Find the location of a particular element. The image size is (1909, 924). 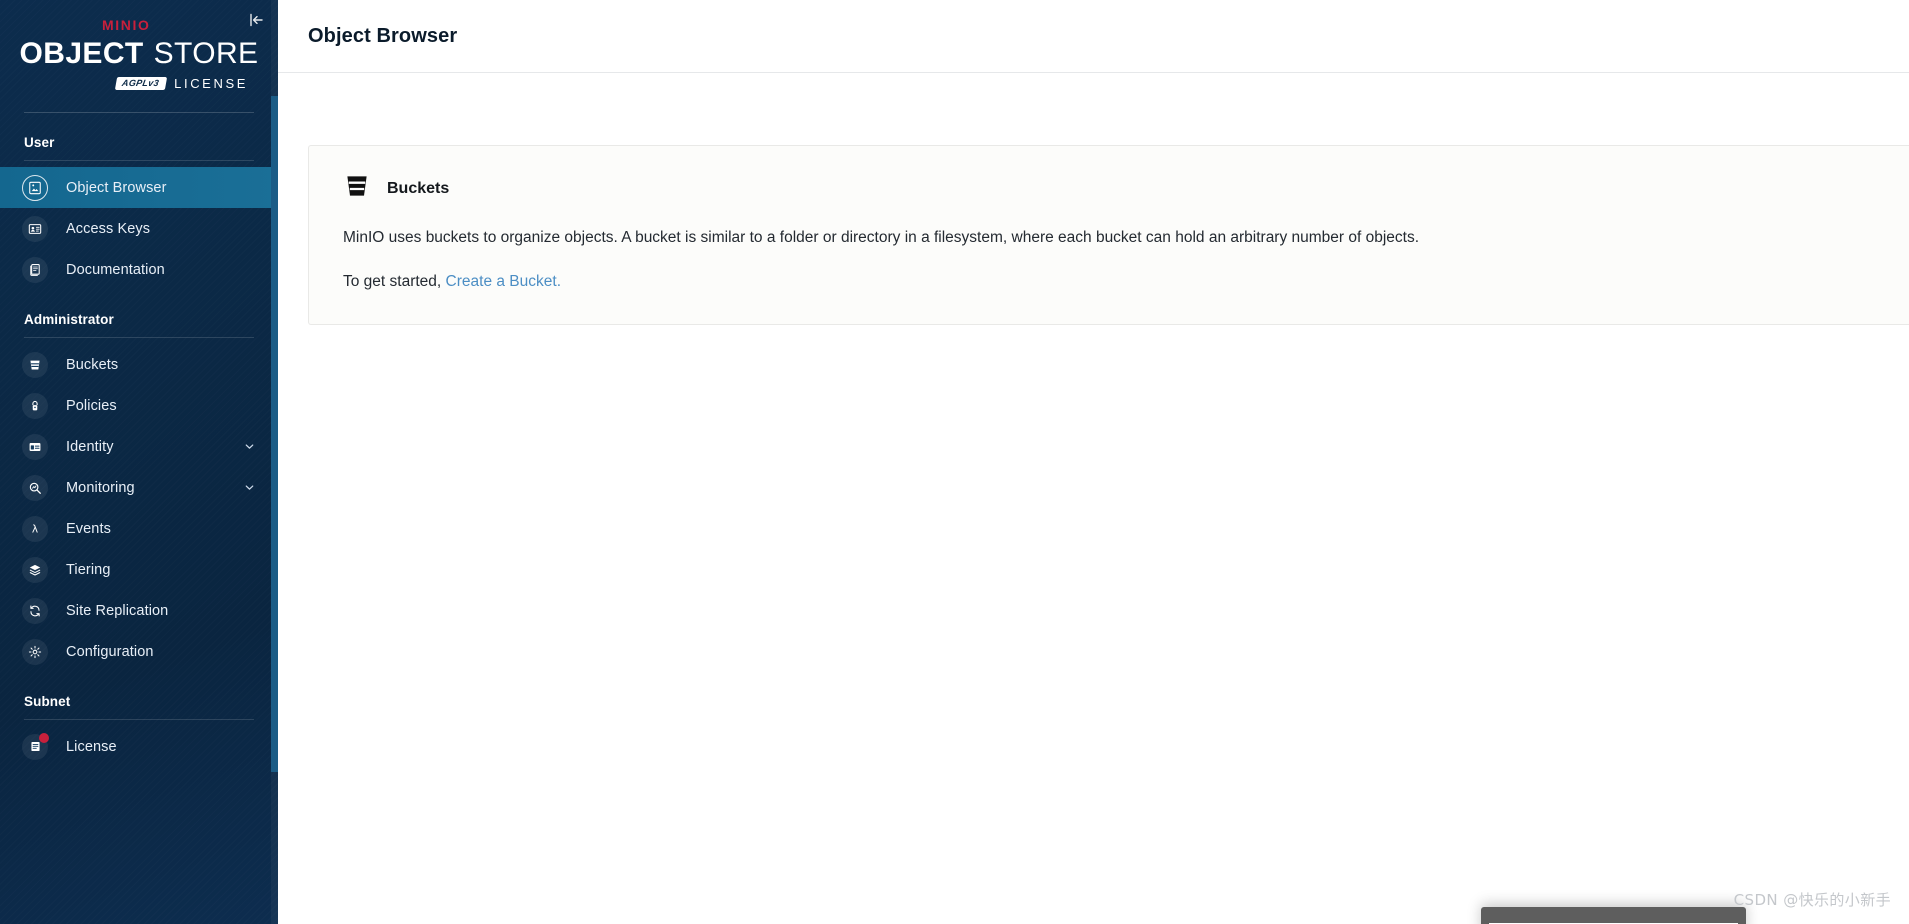

sidebar-section-subnet: Subnet License is located at coordinates (139, 719).